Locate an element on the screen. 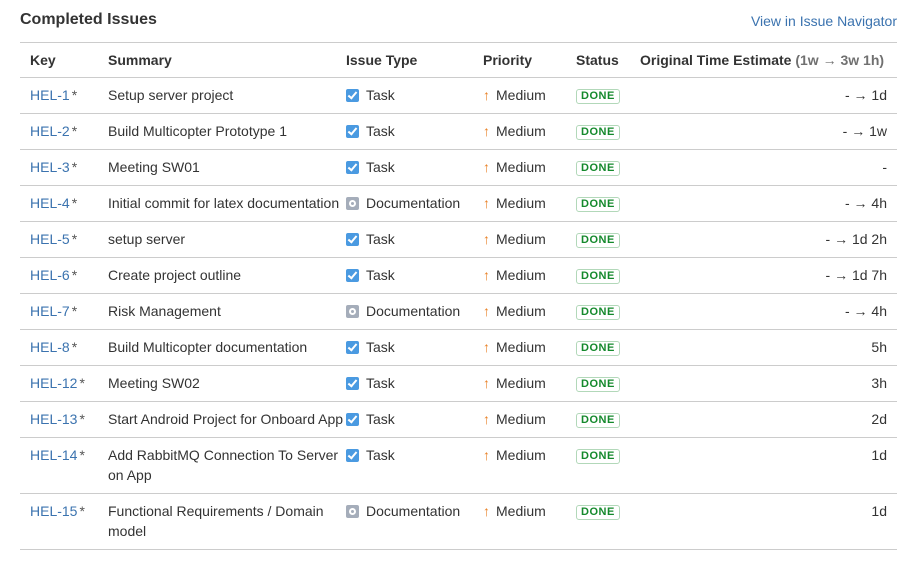 The width and height of the screenshot is (908, 576). time-estimate: - → 1d 7h is located at coordinates (856, 275).